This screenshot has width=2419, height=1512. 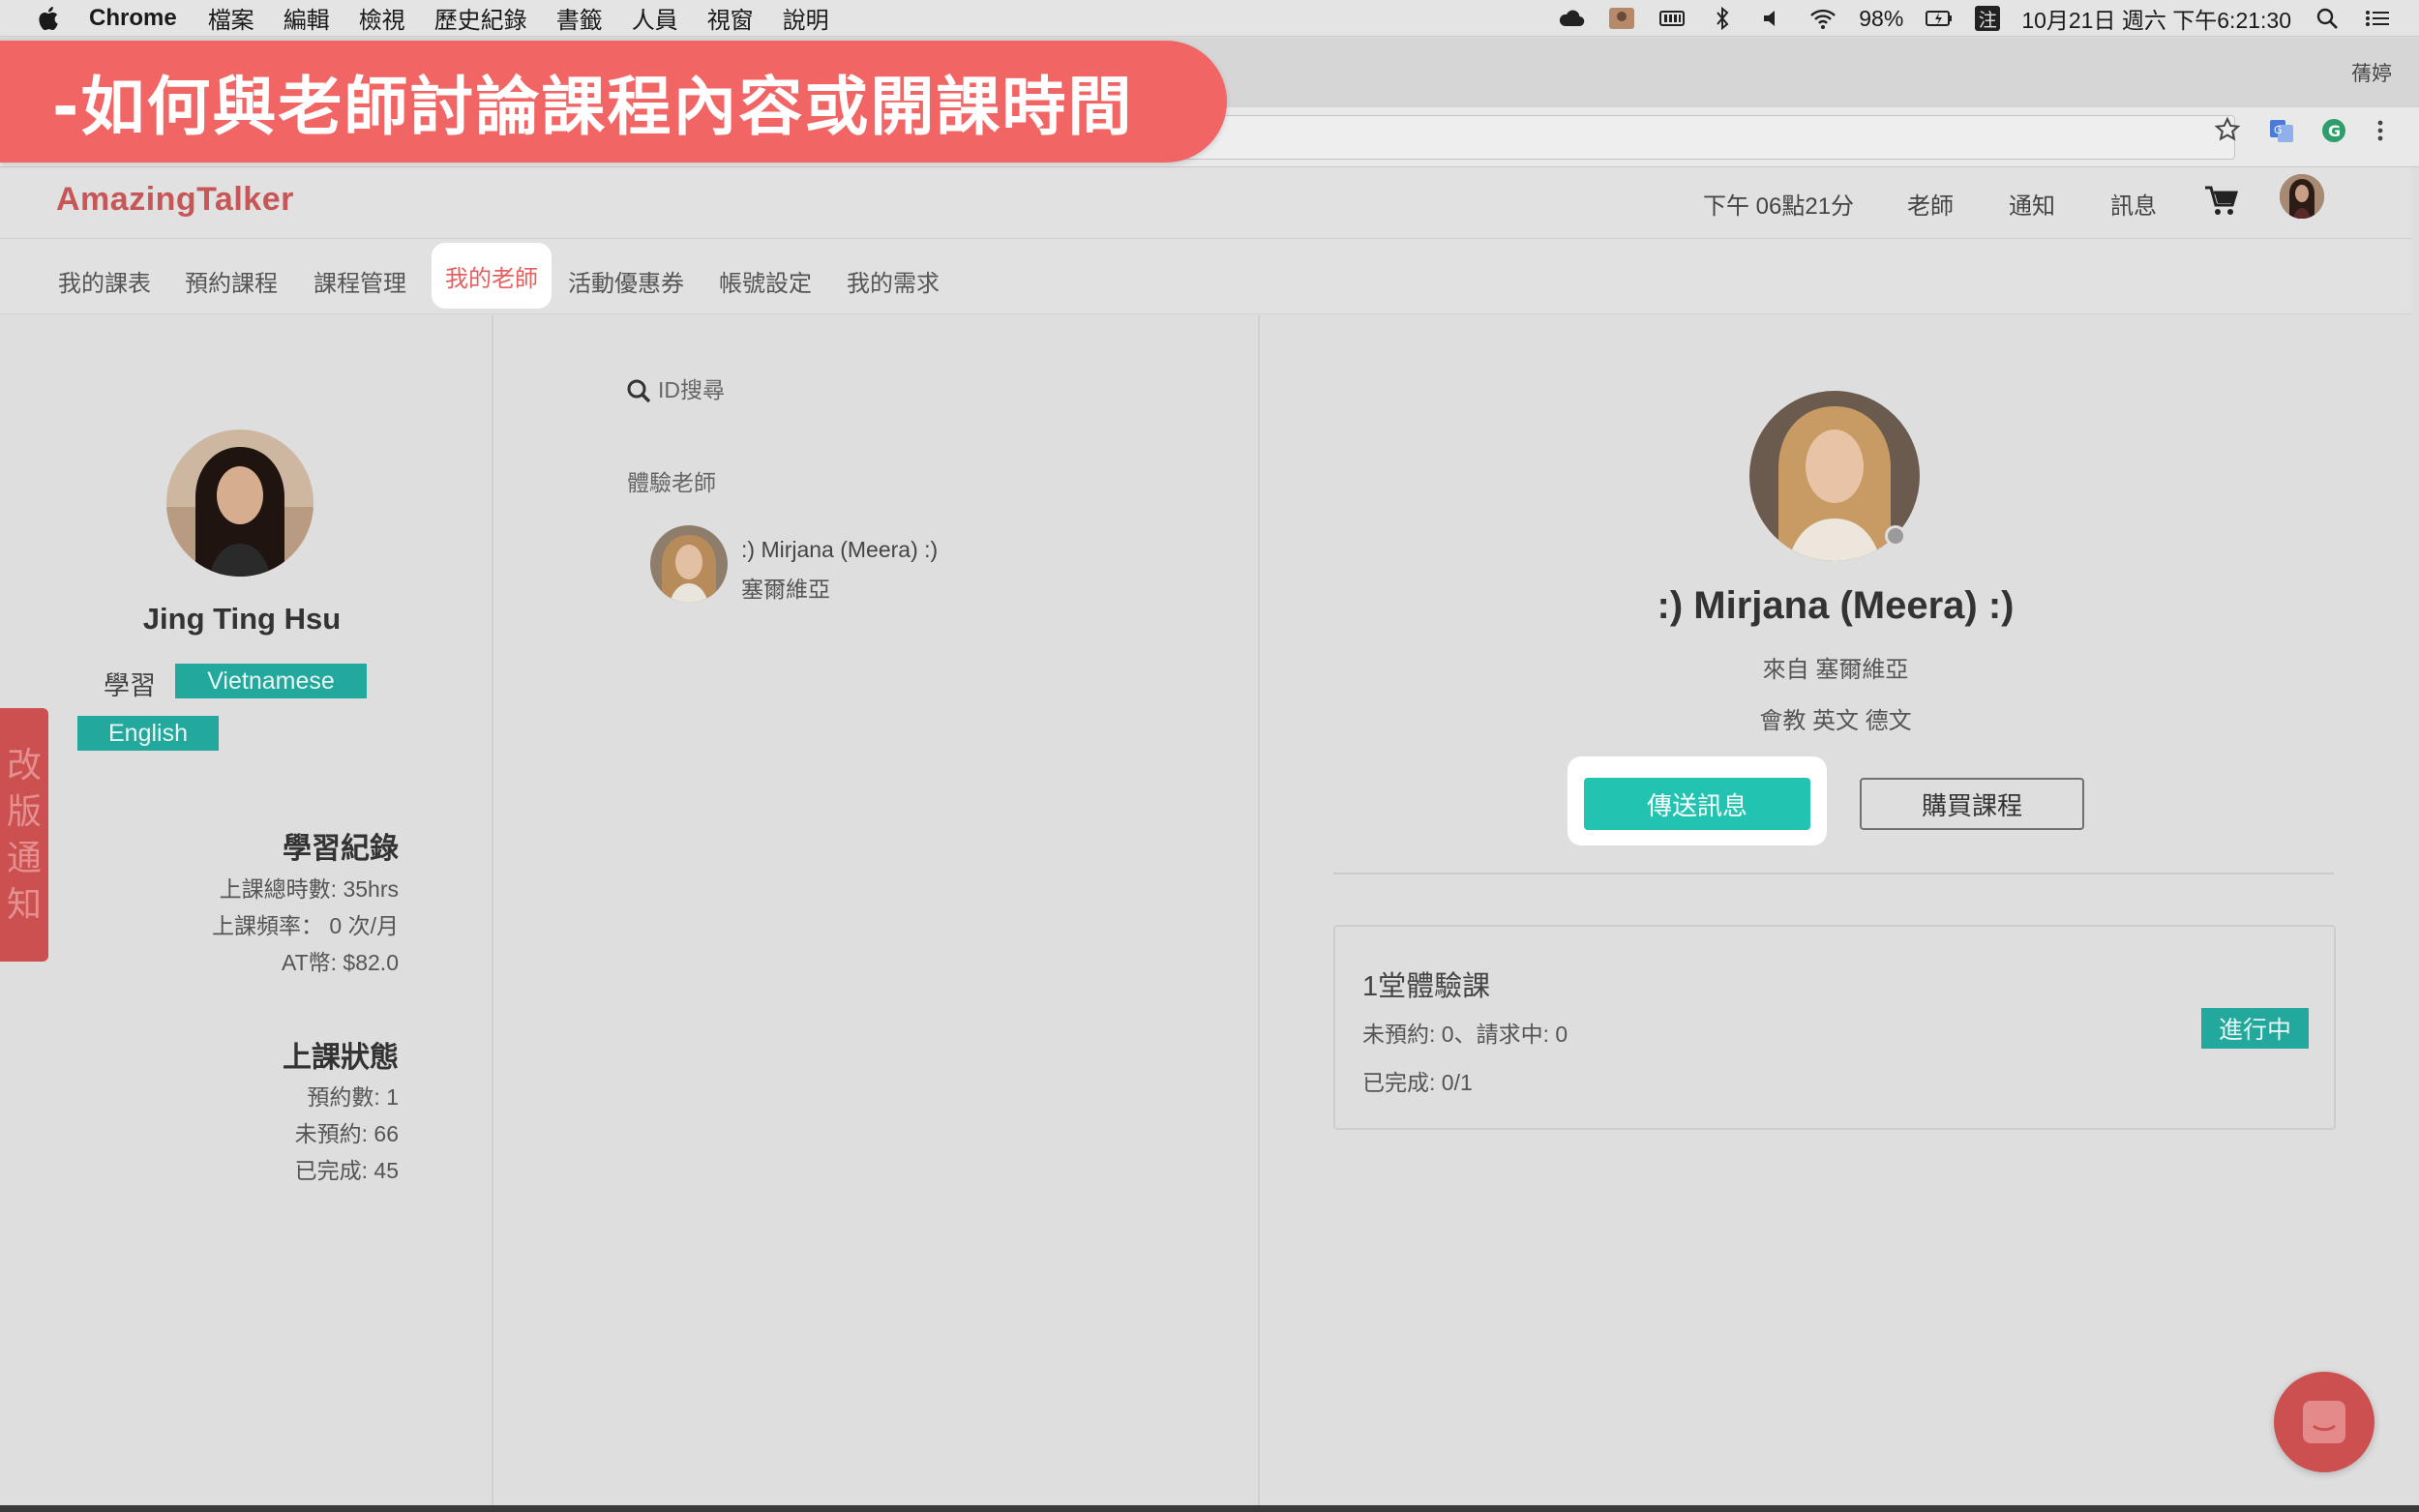 What do you see at coordinates (1465, 1035) in the screenshot?
I see `course-unbooked: 未預約: 0、請求中: 0` at bounding box center [1465, 1035].